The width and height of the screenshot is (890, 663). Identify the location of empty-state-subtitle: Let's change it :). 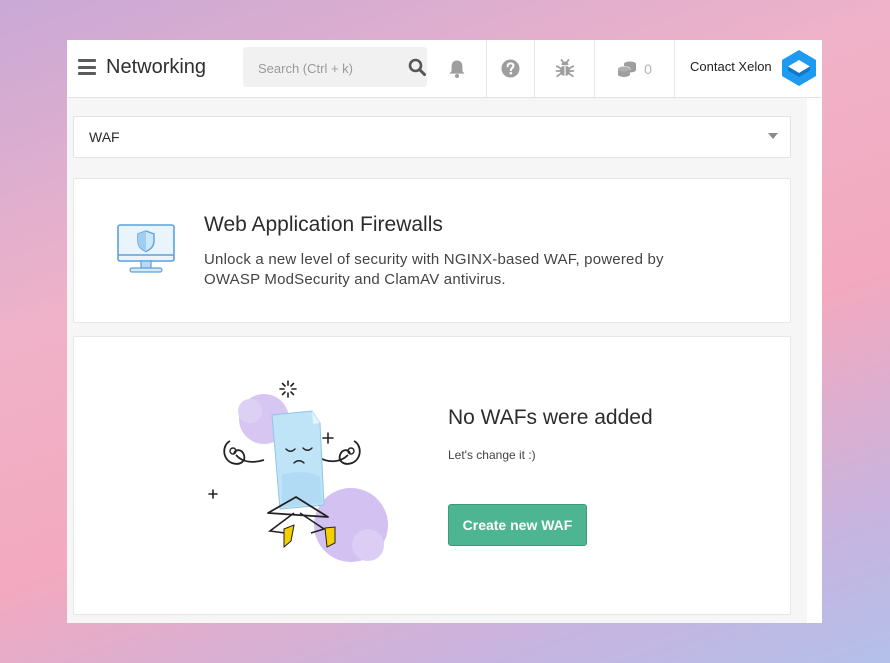
(492, 455).